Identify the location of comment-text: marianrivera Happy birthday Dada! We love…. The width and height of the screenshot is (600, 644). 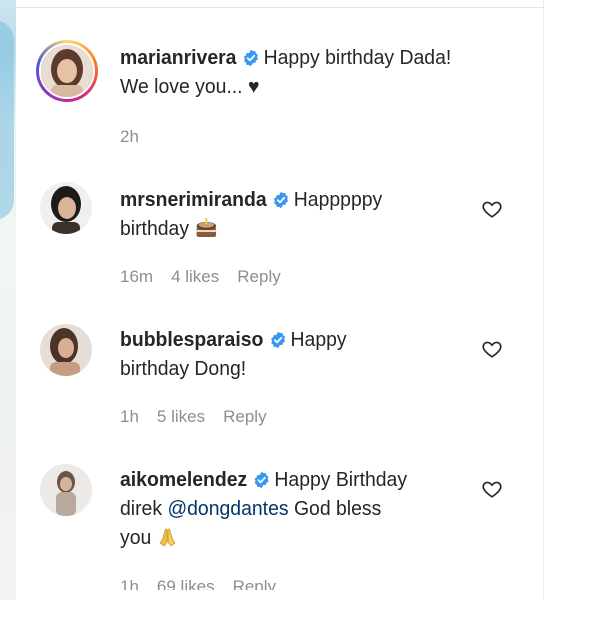
(323, 73).